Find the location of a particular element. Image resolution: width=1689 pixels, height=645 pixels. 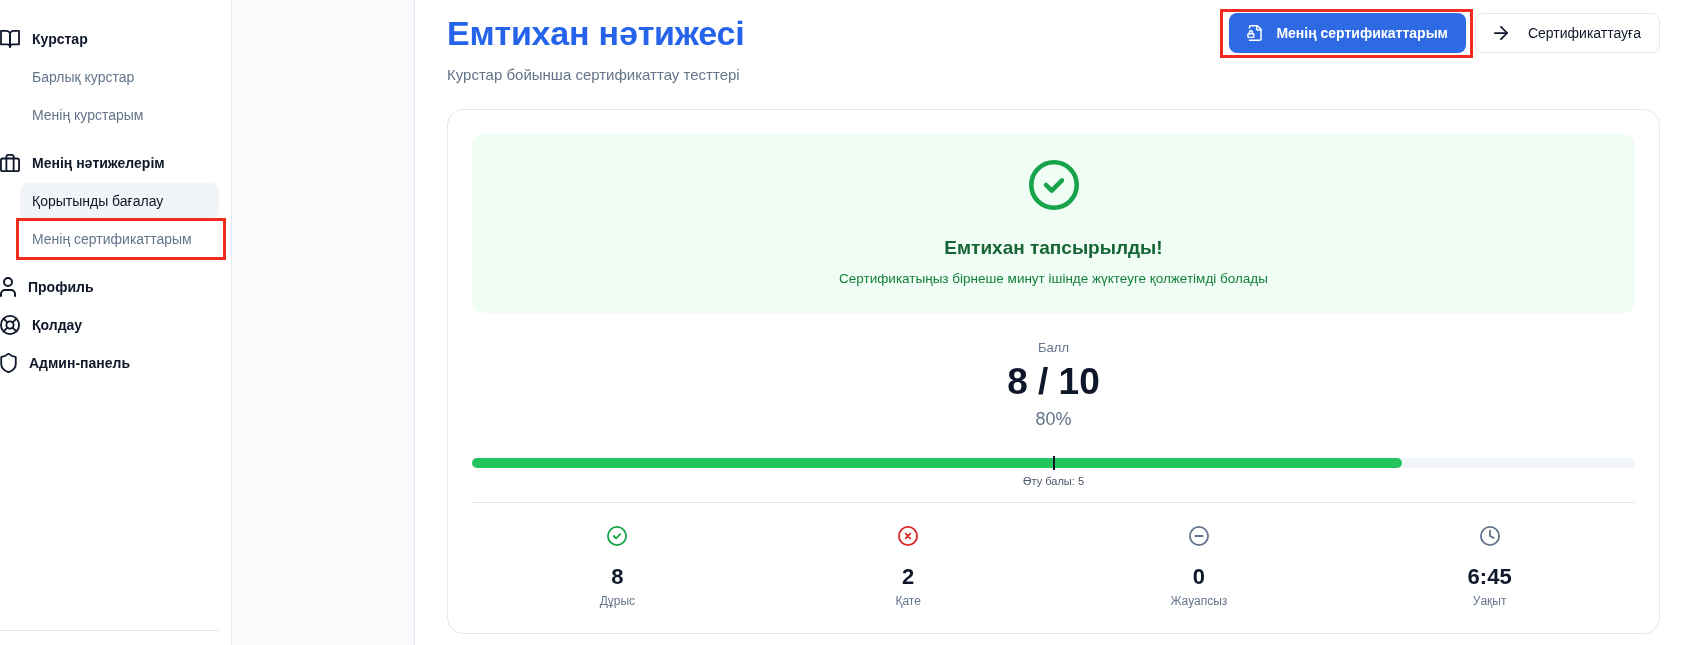

open-book-icon is located at coordinates (10, 39).